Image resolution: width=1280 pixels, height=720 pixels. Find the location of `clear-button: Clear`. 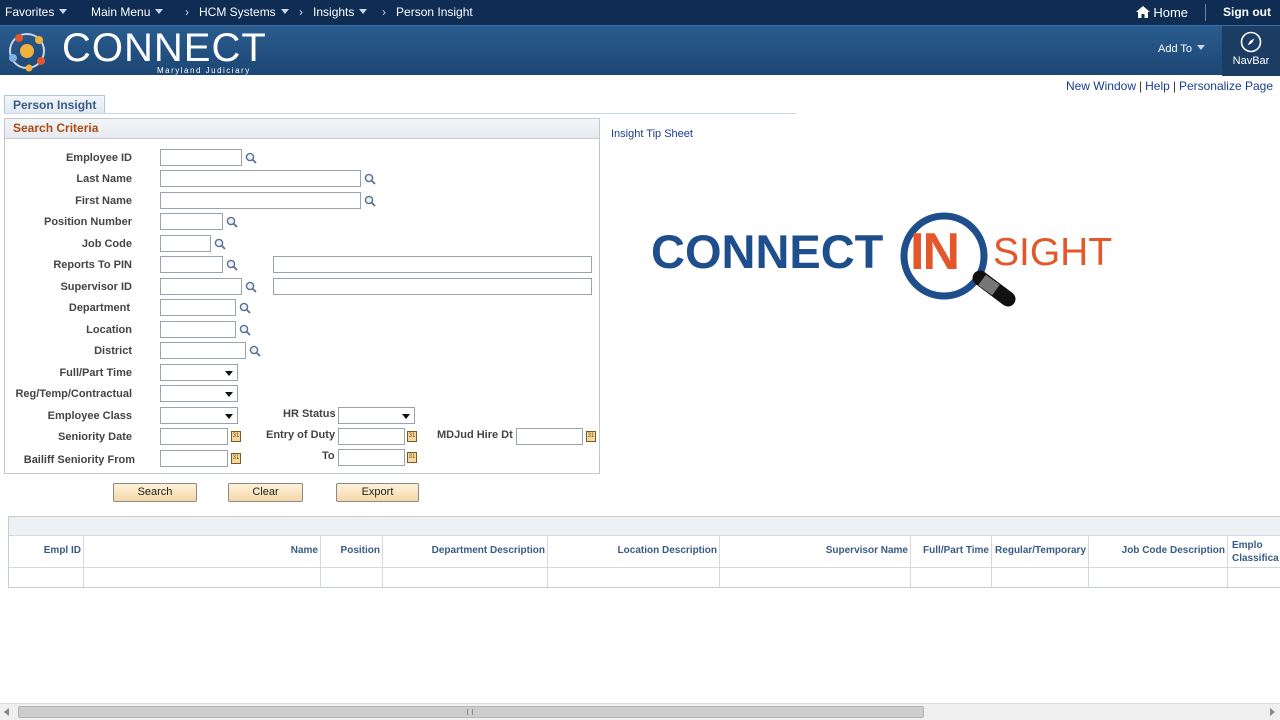

clear-button: Clear is located at coordinates (265, 492).